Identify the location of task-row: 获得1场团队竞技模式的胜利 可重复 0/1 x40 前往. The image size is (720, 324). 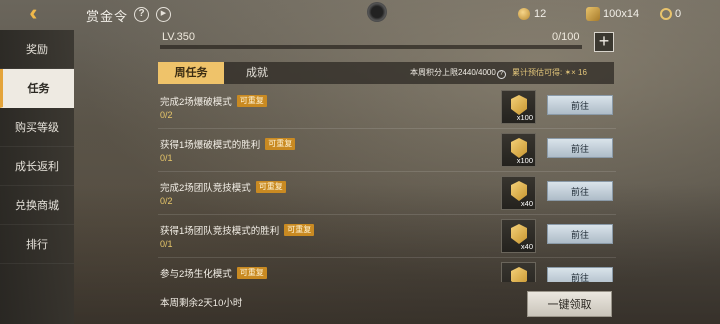
(387, 236).